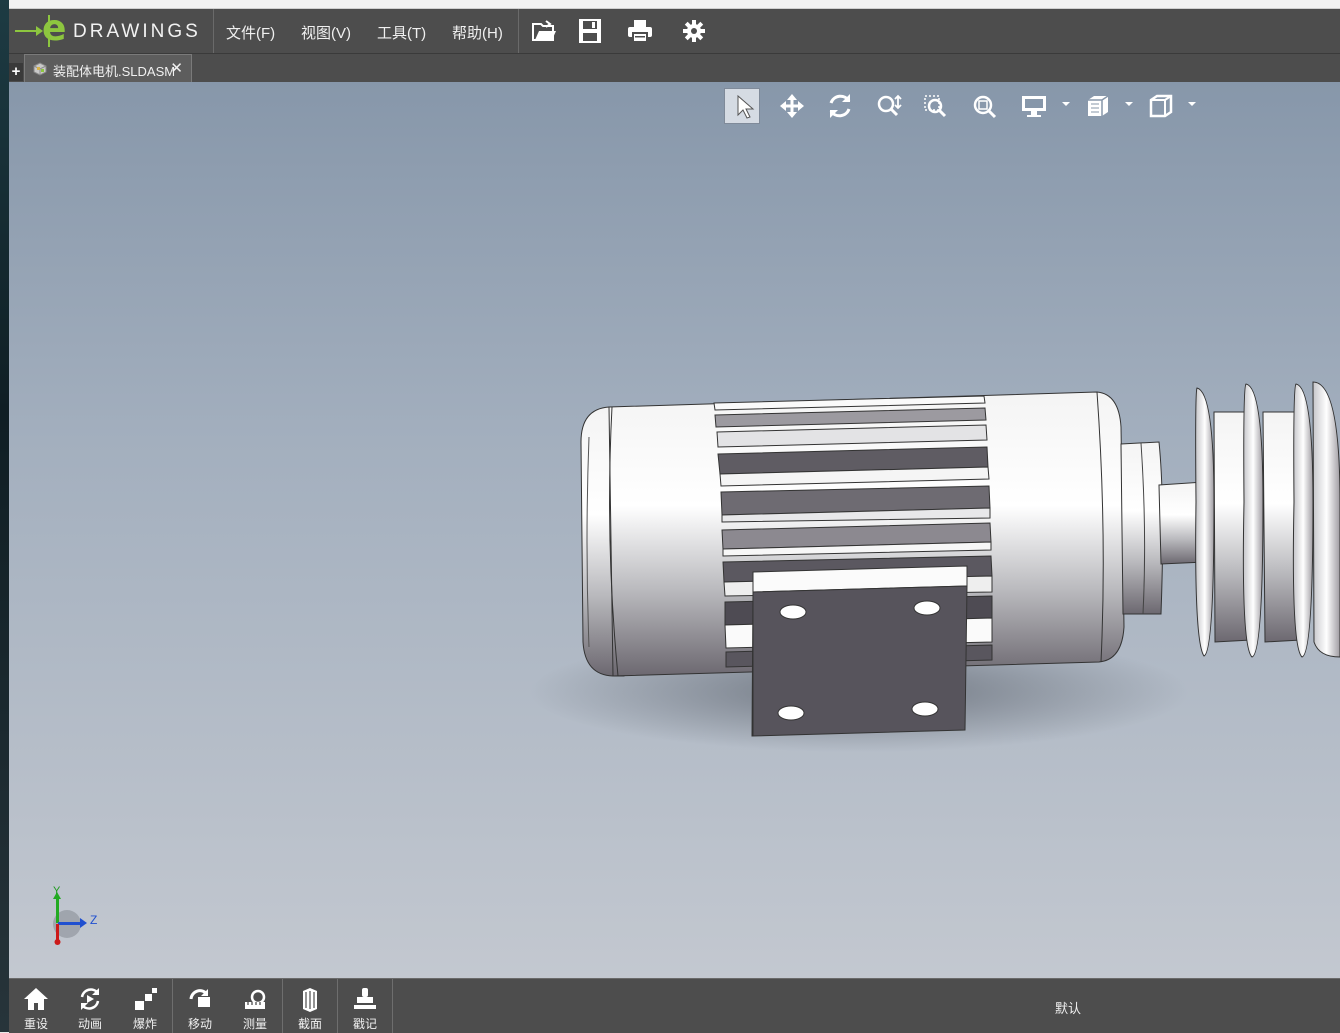 Image resolution: width=1340 pixels, height=1033 pixels. Describe the element at coordinates (255, 999) in the screenshot. I see `measure-icon` at that location.